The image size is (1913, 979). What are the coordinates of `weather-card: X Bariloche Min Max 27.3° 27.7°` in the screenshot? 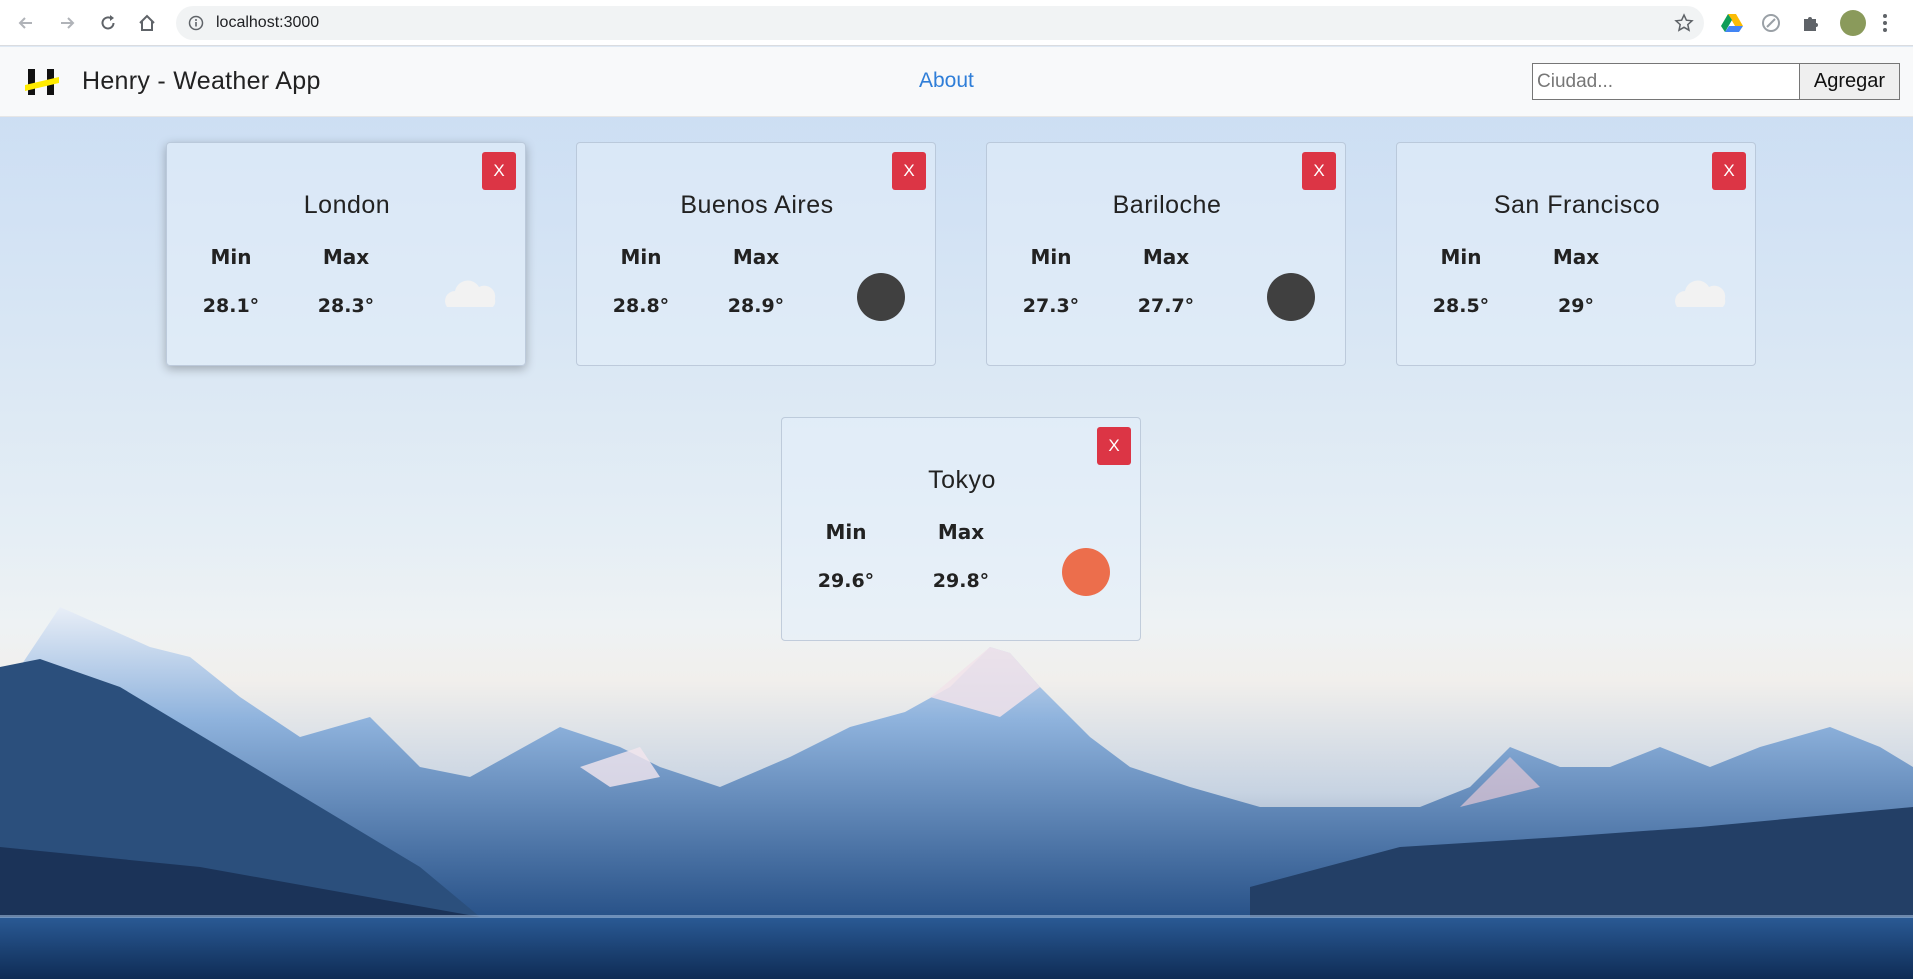 It's located at (1166, 254).